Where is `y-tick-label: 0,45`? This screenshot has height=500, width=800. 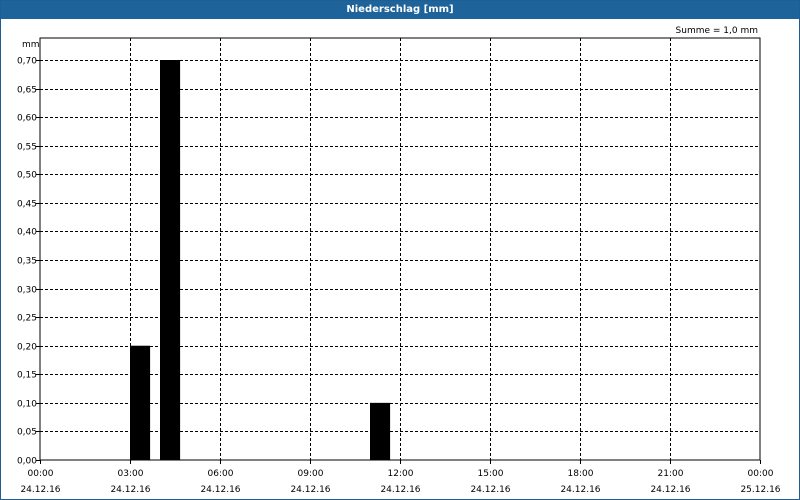 y-tick-label: 0,45 is located at coordinates (27, 205).